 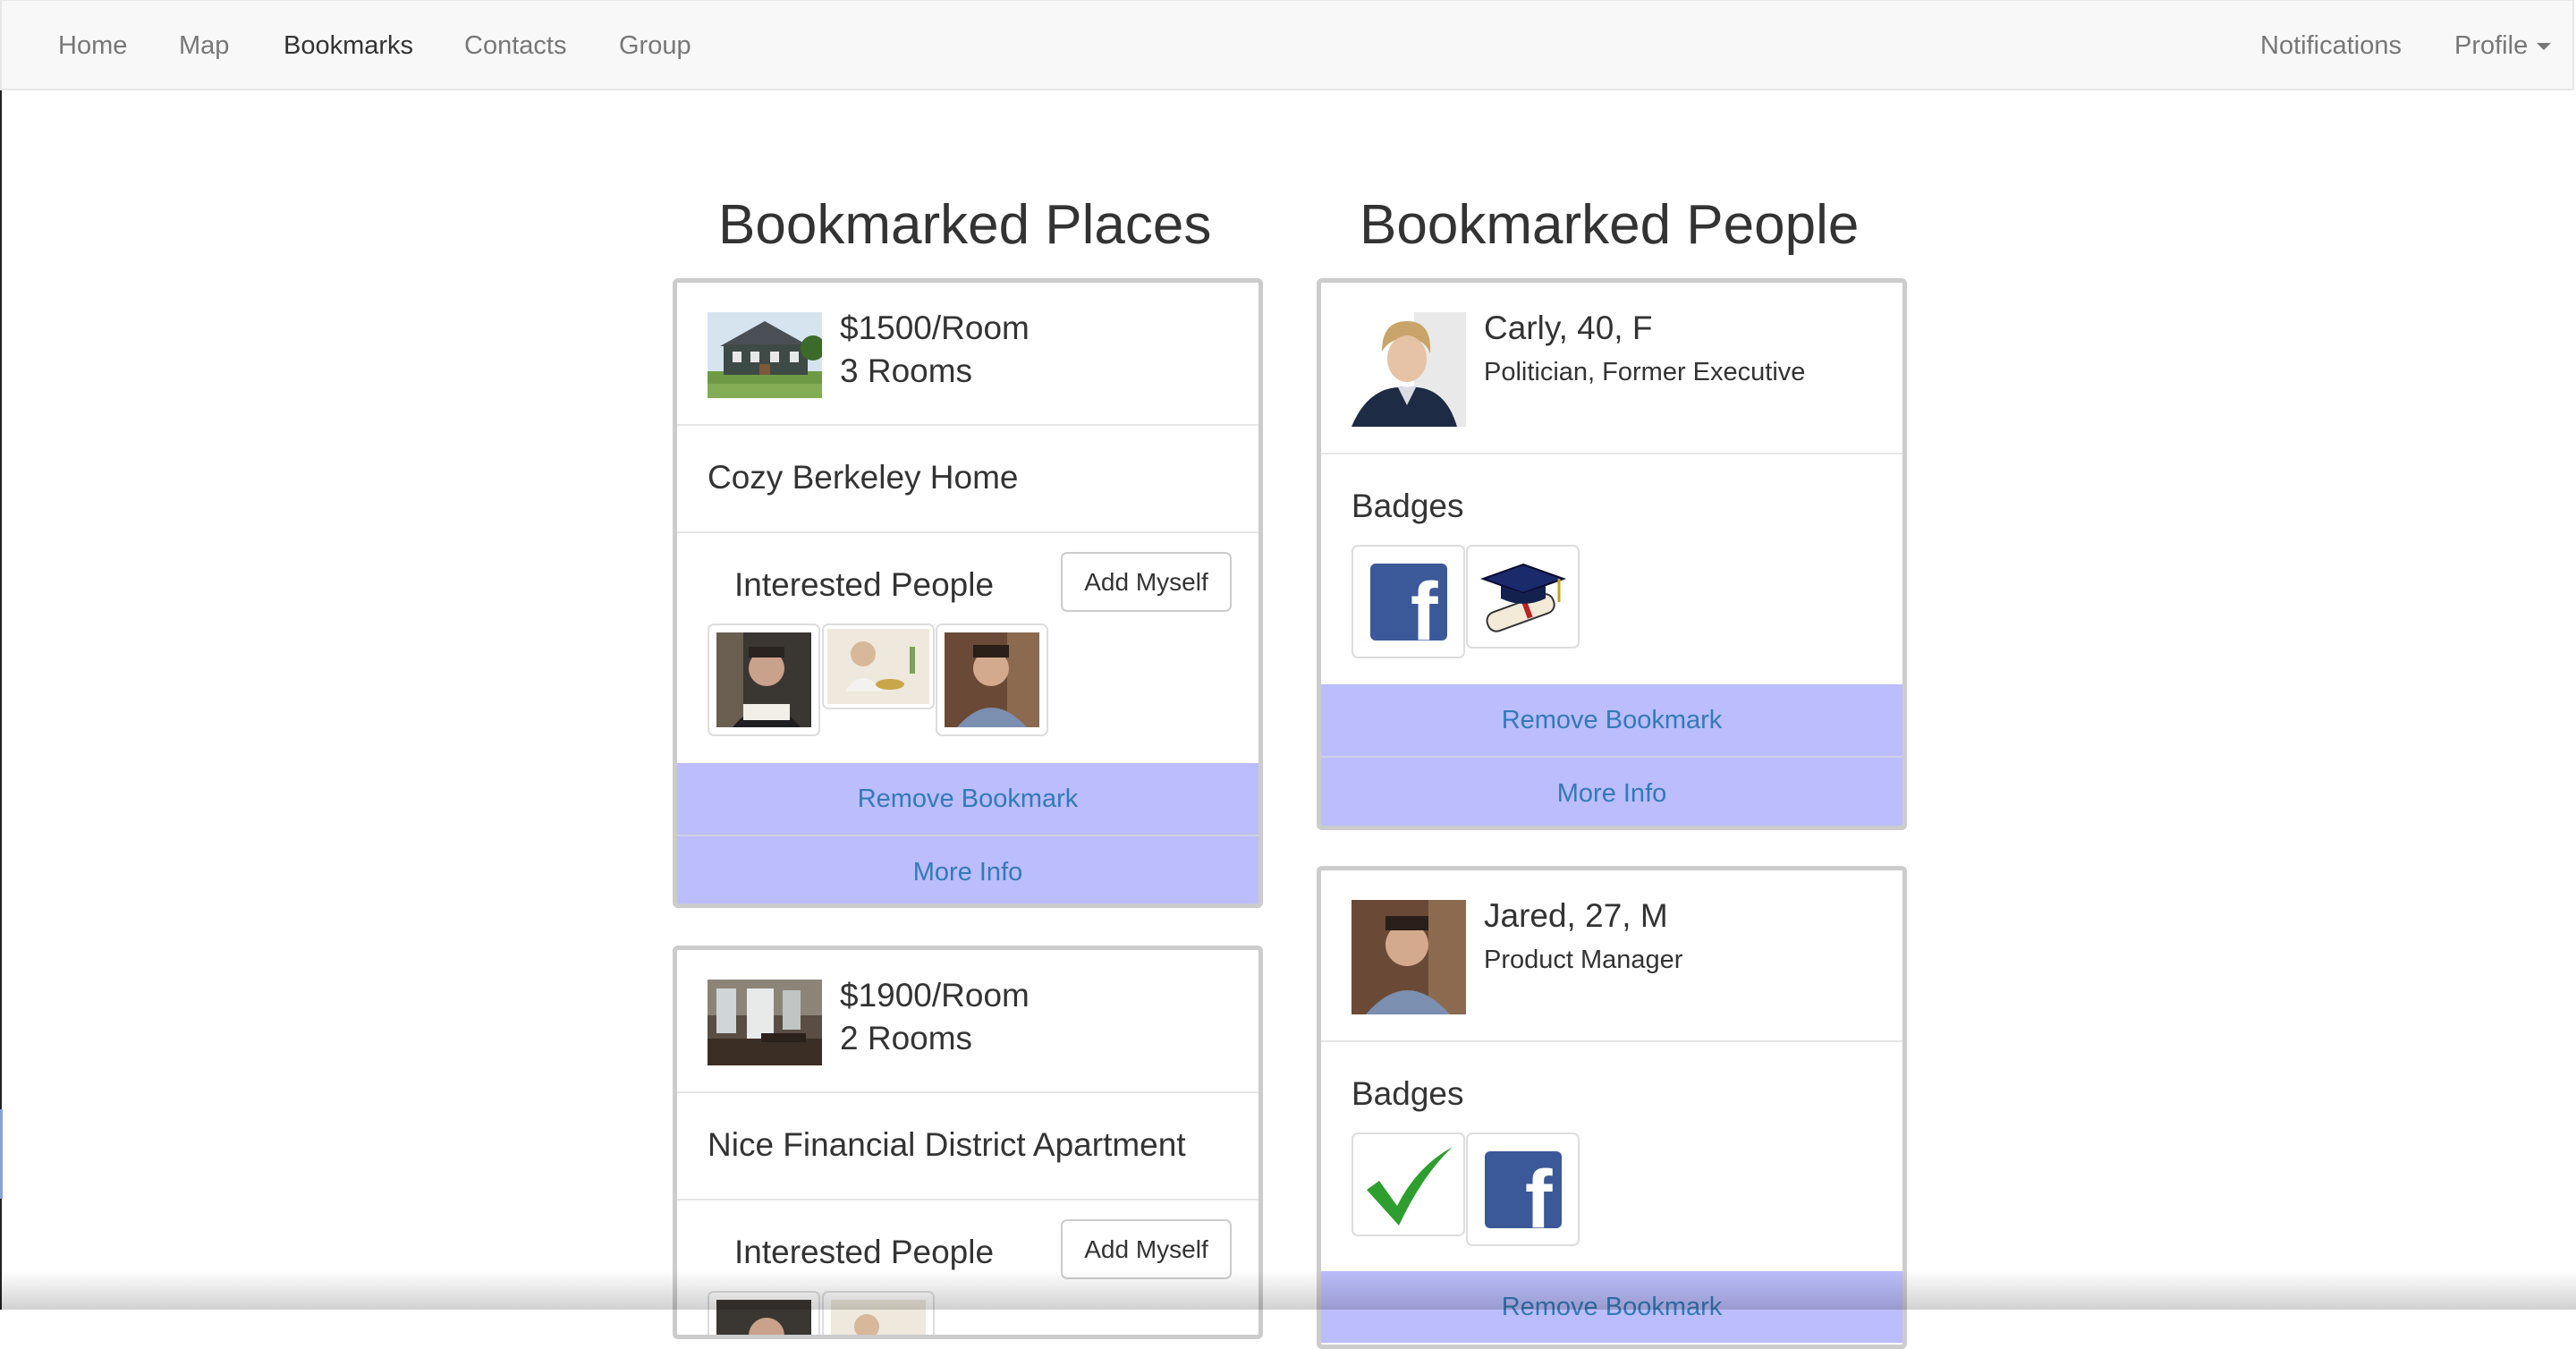 I want to click on nav-map: Map, so click(x=204, y=46).